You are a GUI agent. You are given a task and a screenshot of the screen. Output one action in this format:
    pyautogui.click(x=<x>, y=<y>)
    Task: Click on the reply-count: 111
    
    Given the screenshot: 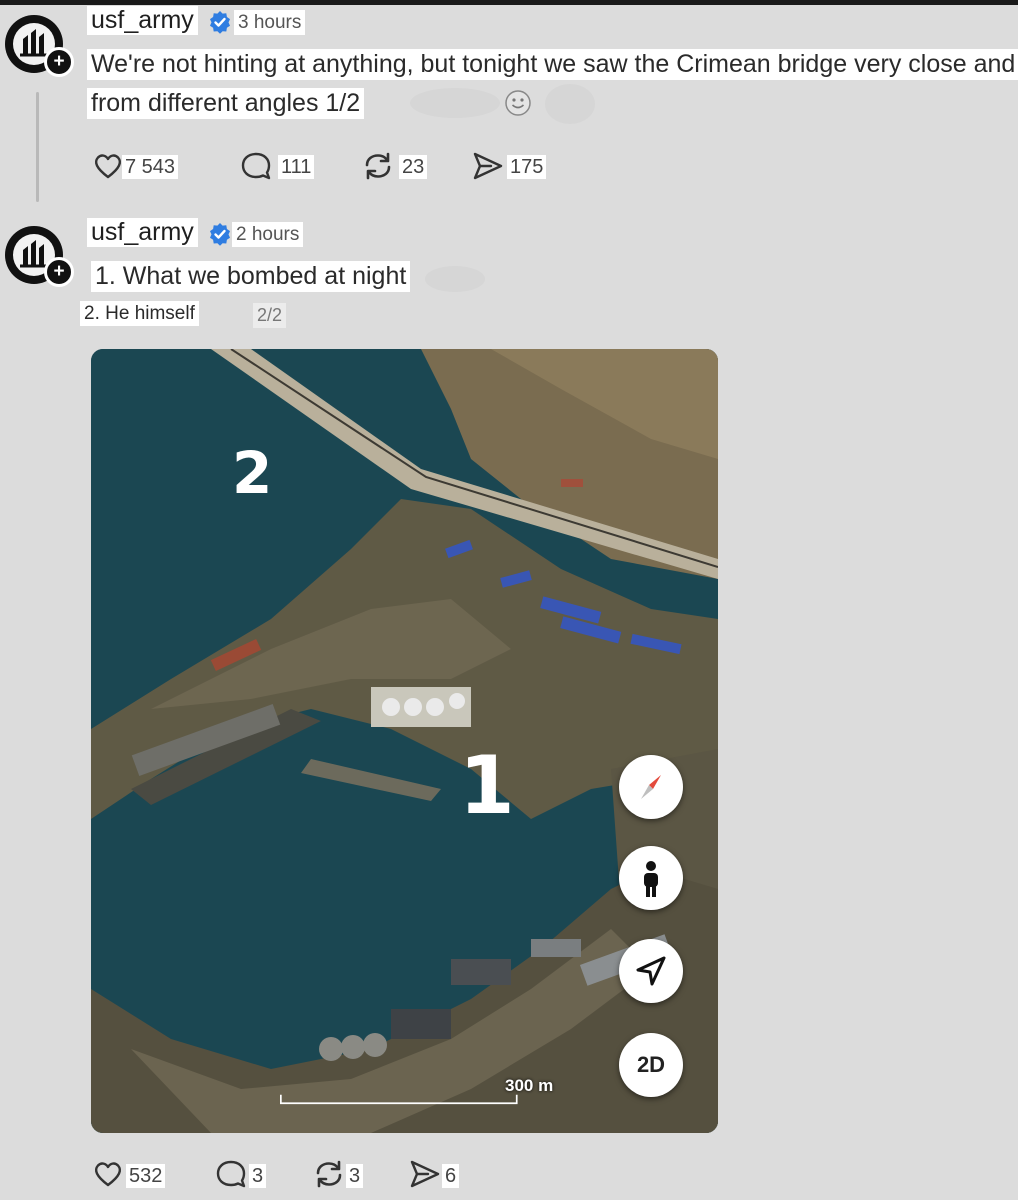 What is the action you would take?
    pyautogui.click(x=296, y=167)
    